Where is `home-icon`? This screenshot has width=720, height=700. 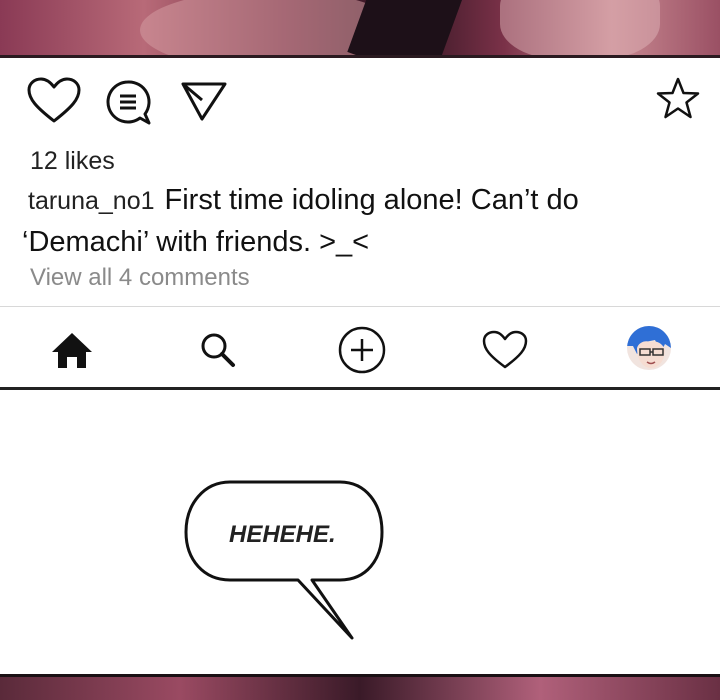 home-icon is located at coordinates (72, 350).